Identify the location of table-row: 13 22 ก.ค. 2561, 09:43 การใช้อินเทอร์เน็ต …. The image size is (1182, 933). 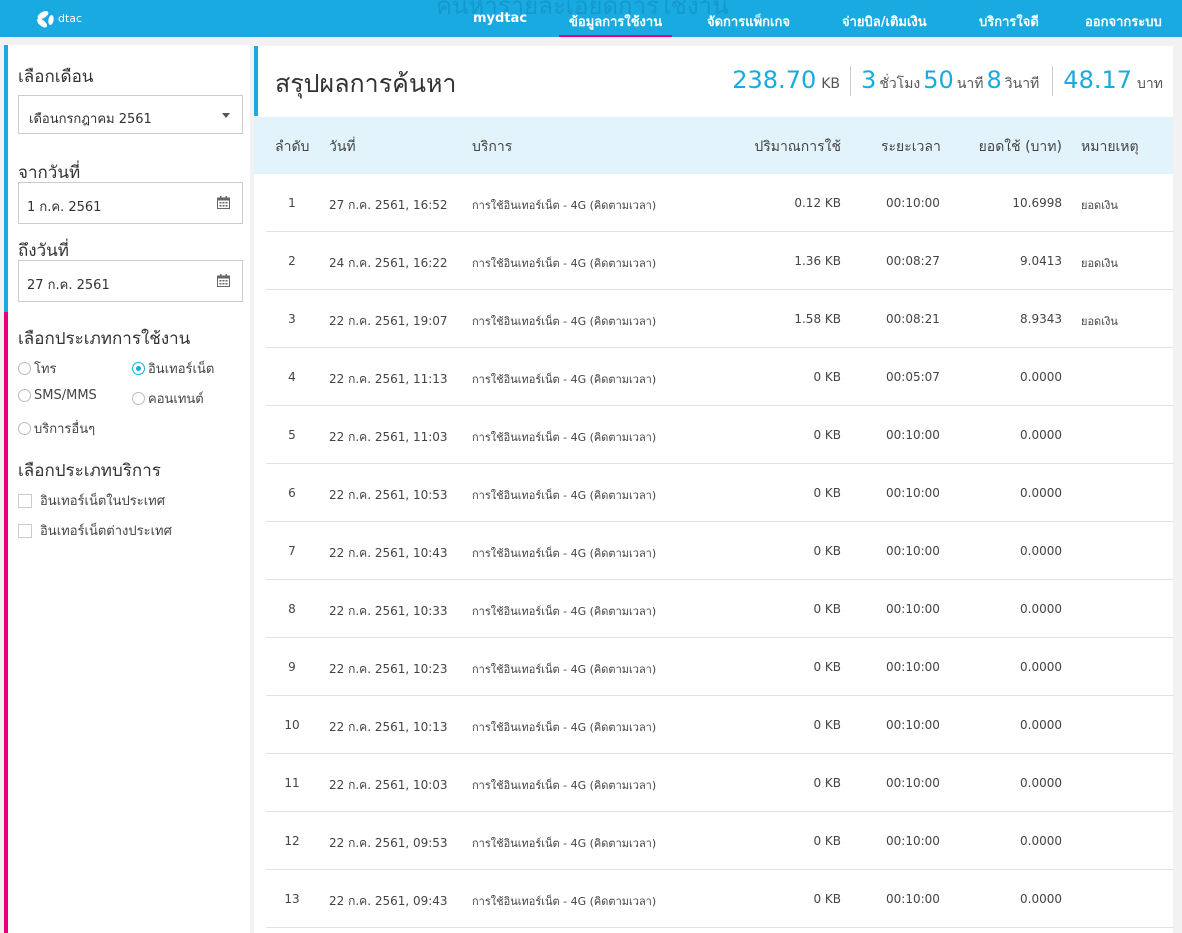
(719, 899).